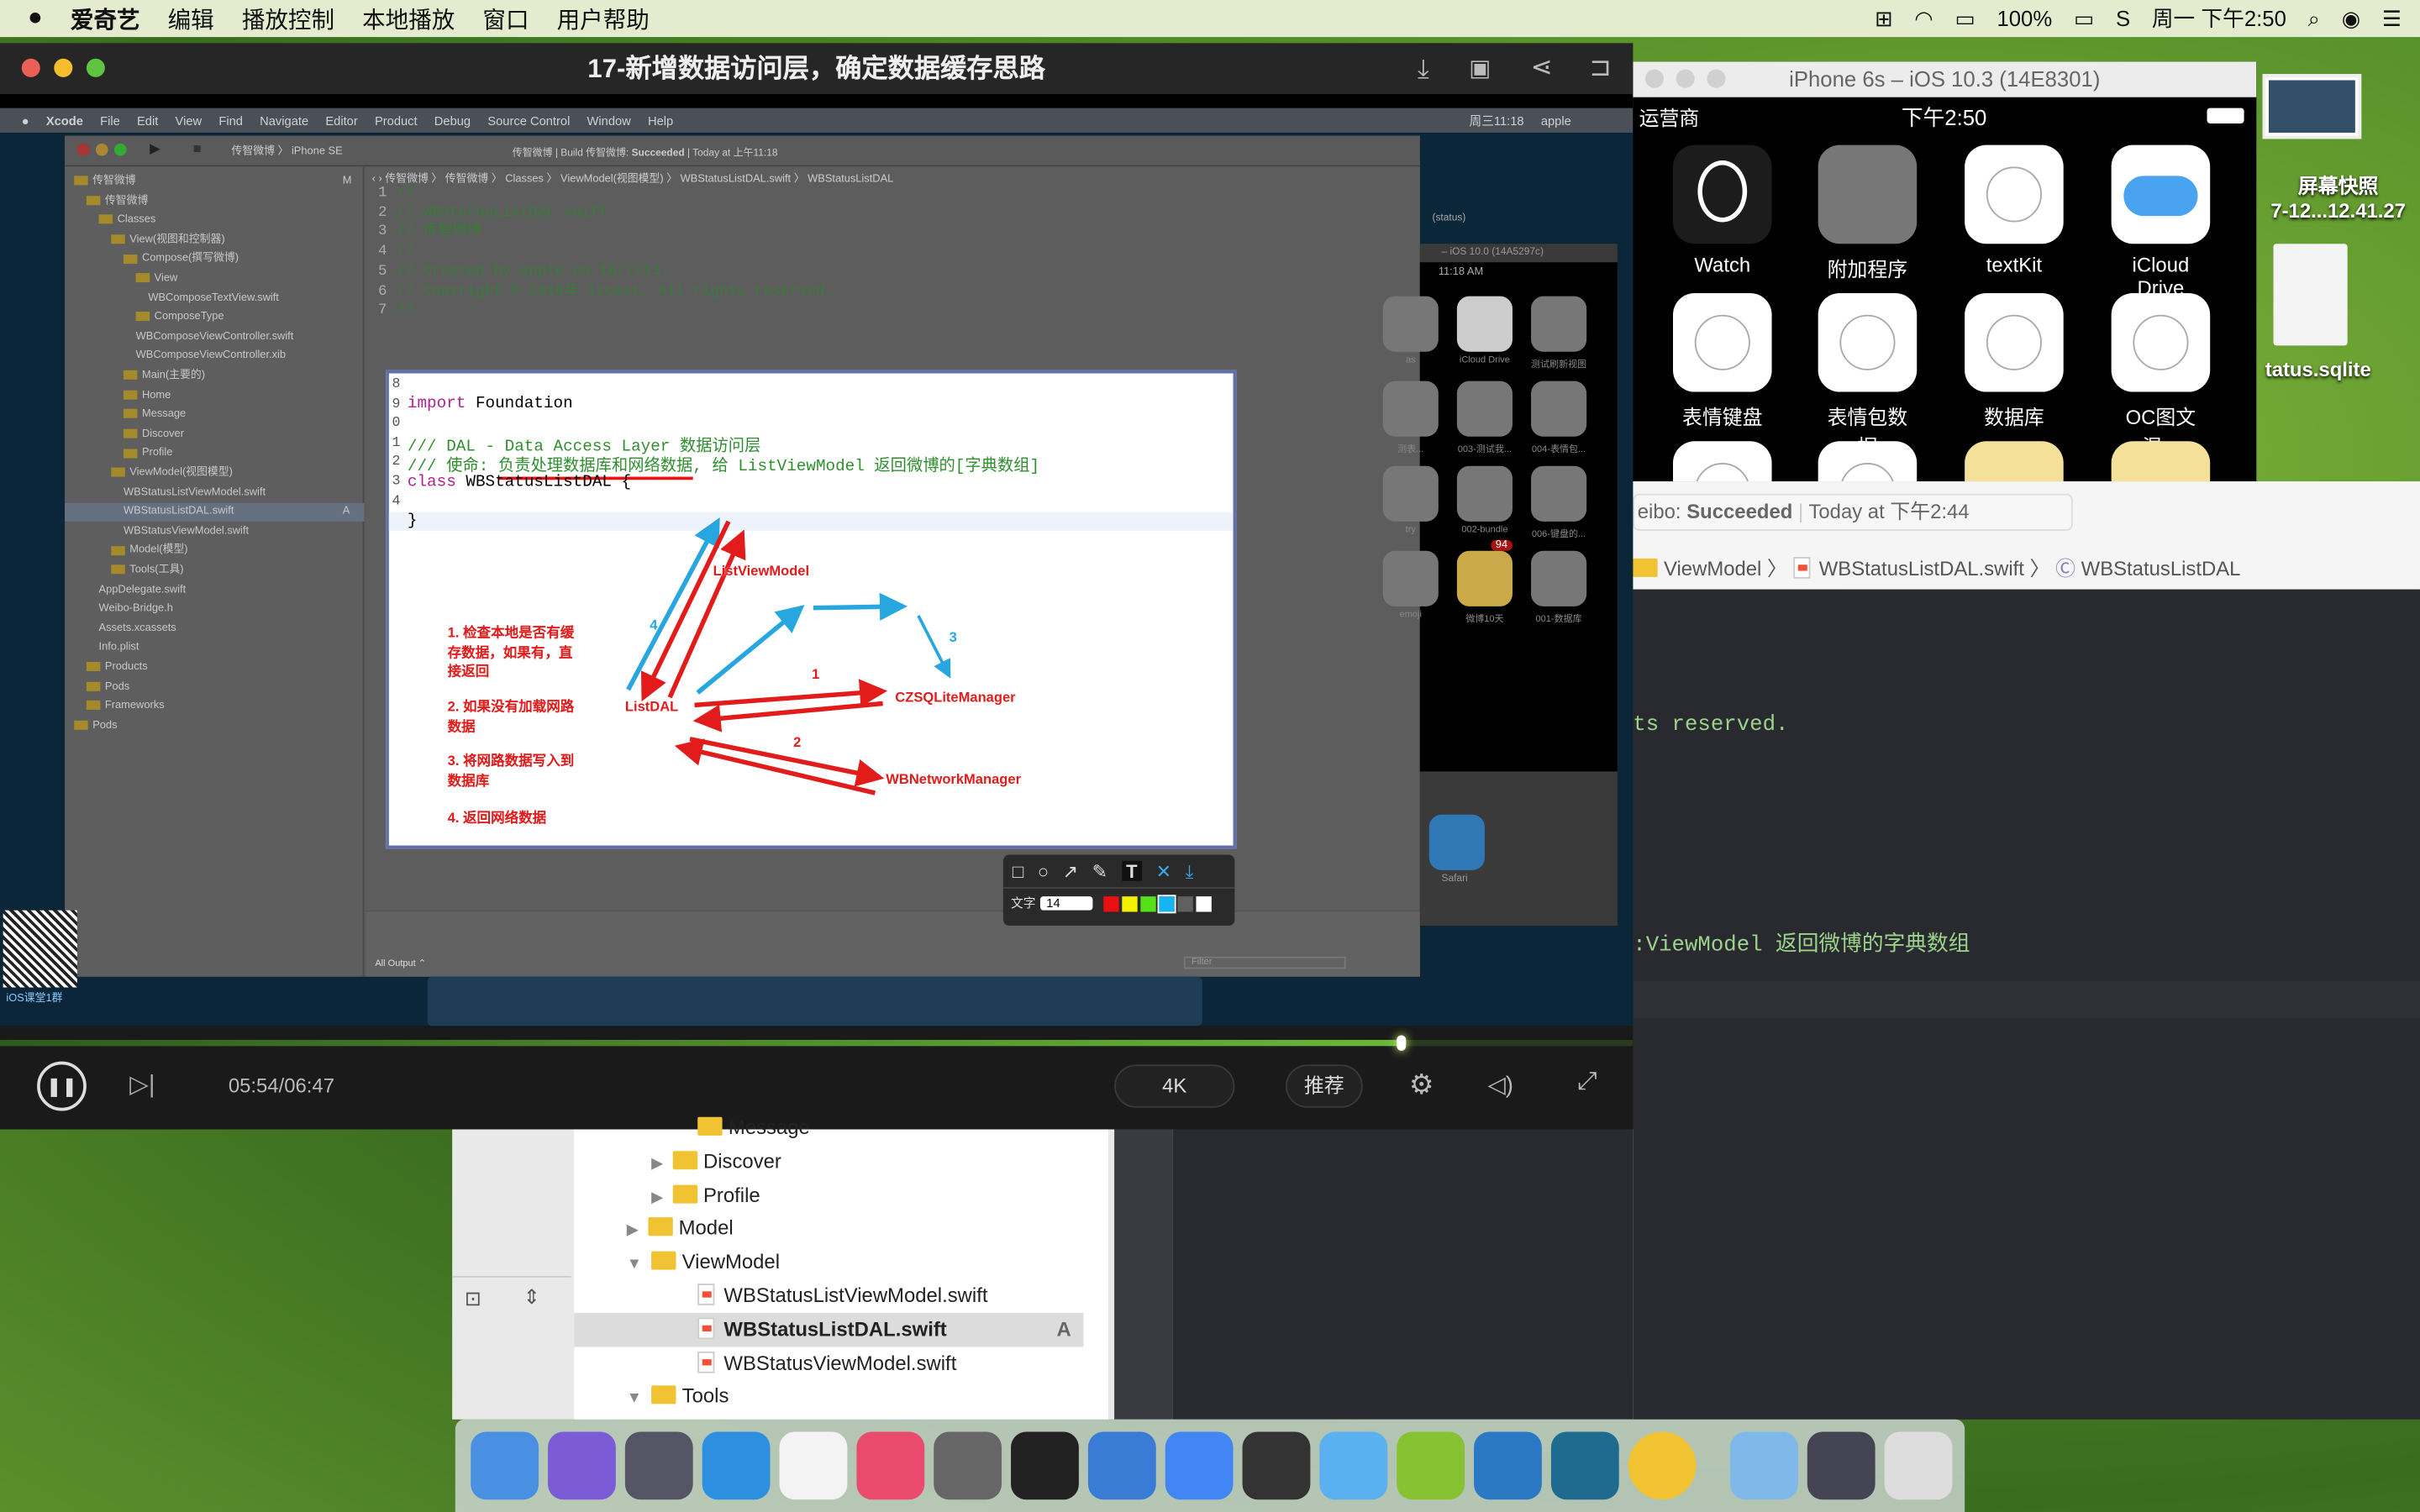  What do you see at coordinates (2351, 18) in the screenshot?
I see `siri-icon: ◉` at bounding box center [2351, 18].